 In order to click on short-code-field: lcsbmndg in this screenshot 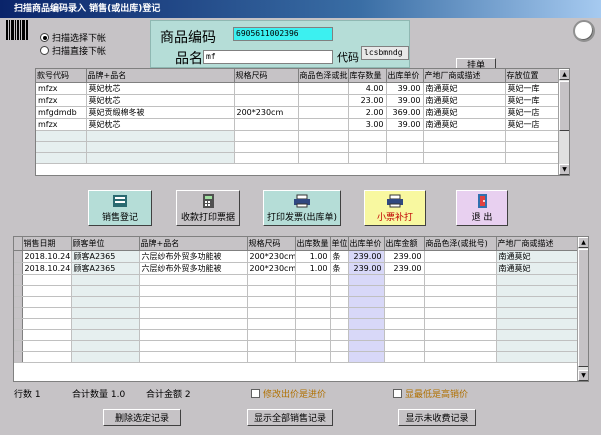, I will do `click(385, 53)`.